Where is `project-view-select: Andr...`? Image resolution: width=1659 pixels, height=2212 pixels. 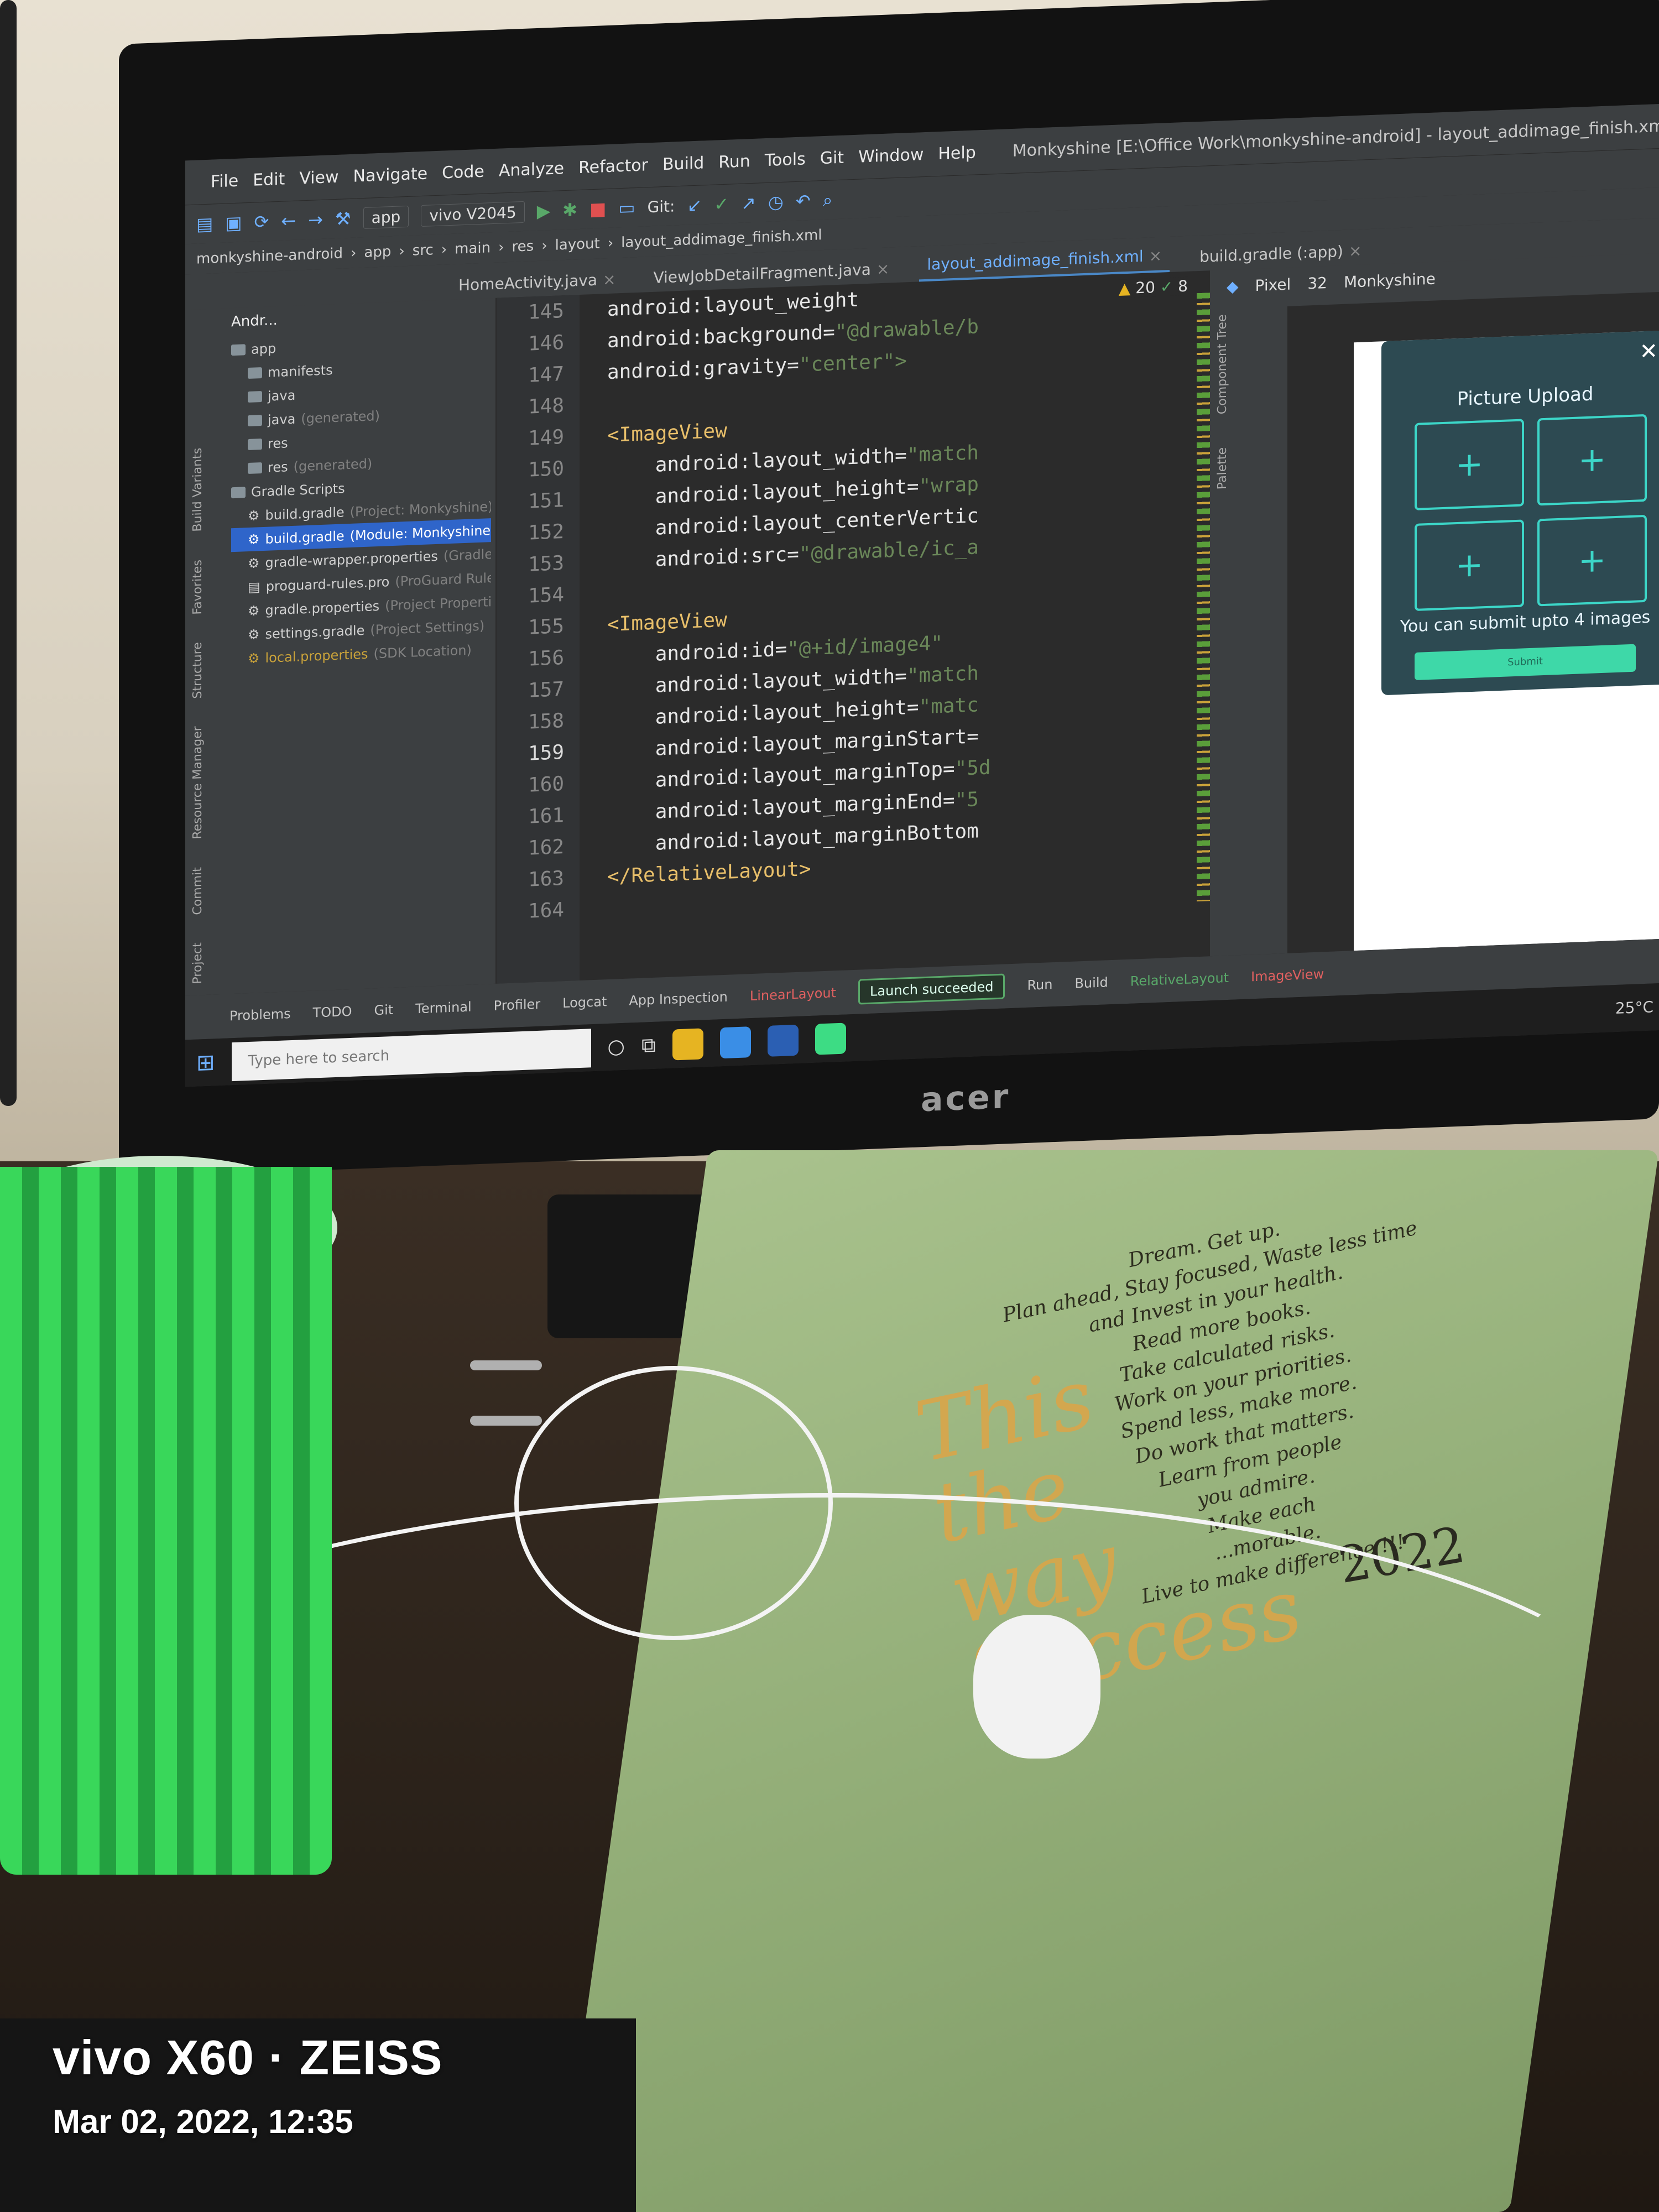 project-view-select: Andr... is located at coordinates (361, 317).